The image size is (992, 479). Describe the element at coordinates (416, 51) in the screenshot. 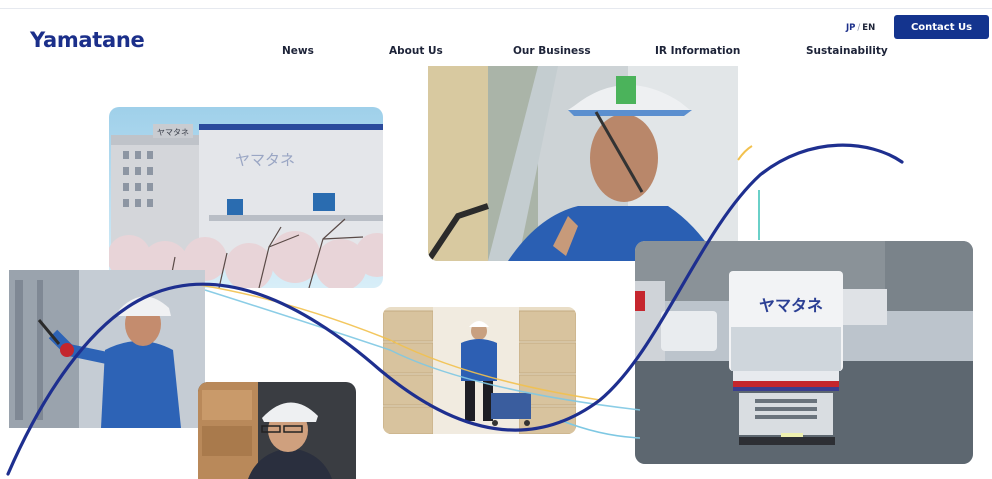

I see `nav-item-about-us: About Us` at that location.